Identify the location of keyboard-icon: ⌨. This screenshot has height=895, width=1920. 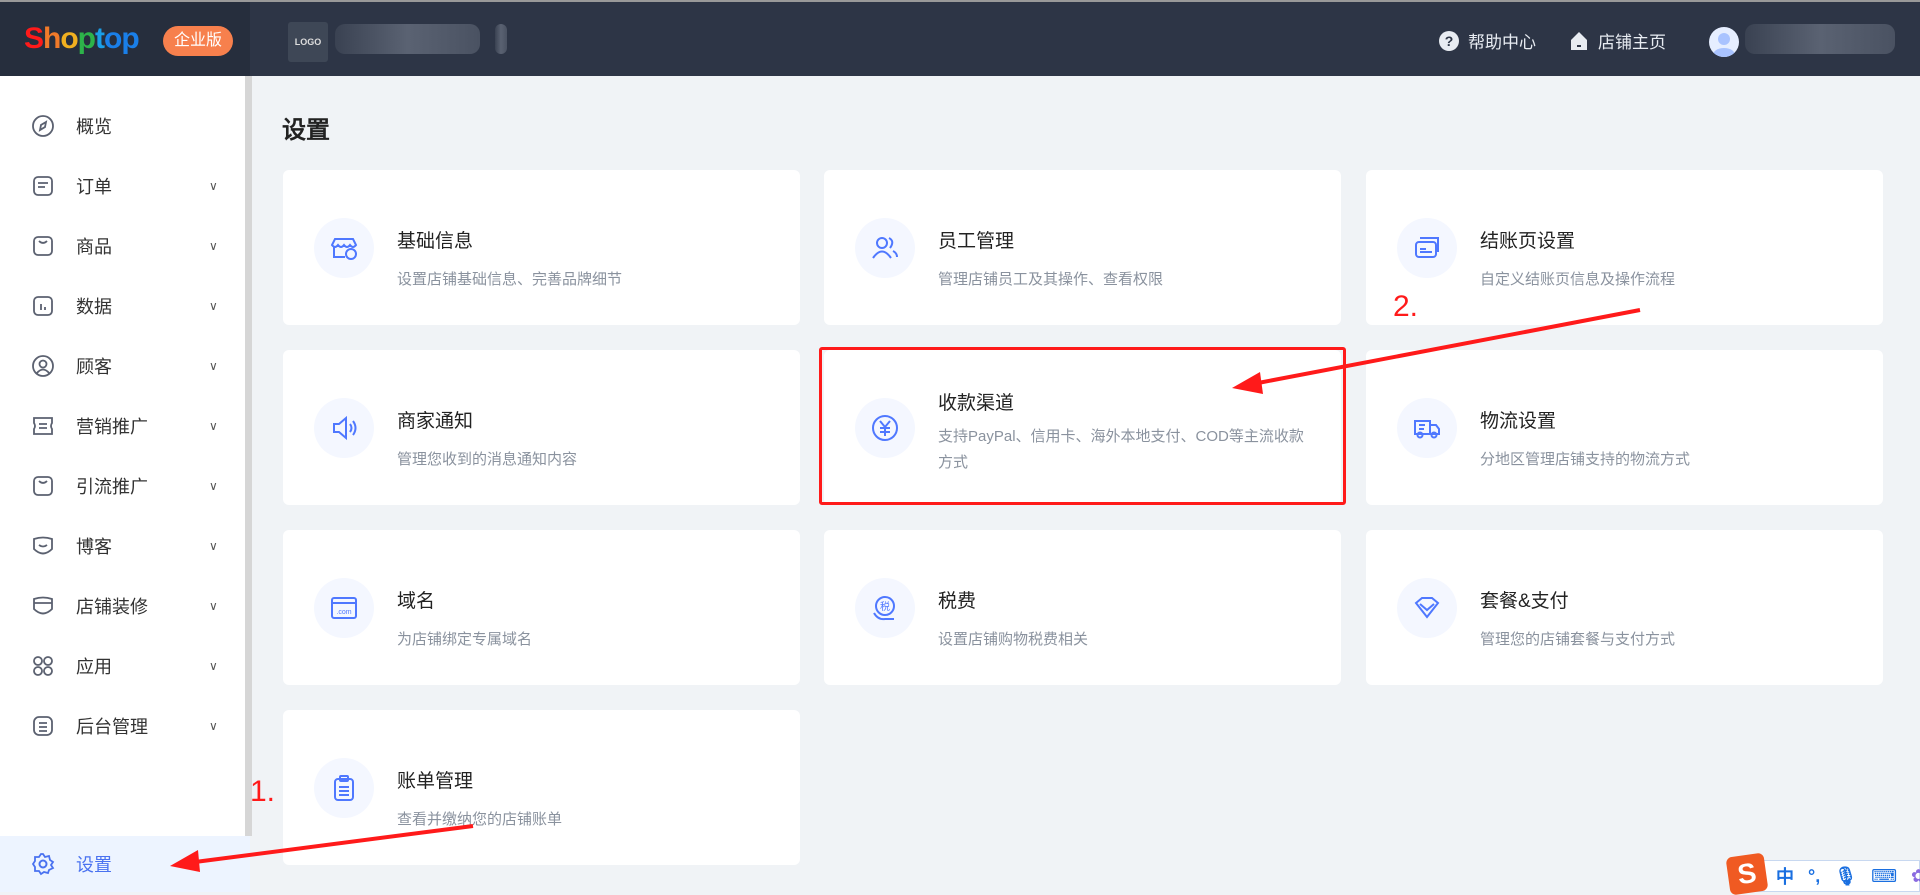
(1884, 876).